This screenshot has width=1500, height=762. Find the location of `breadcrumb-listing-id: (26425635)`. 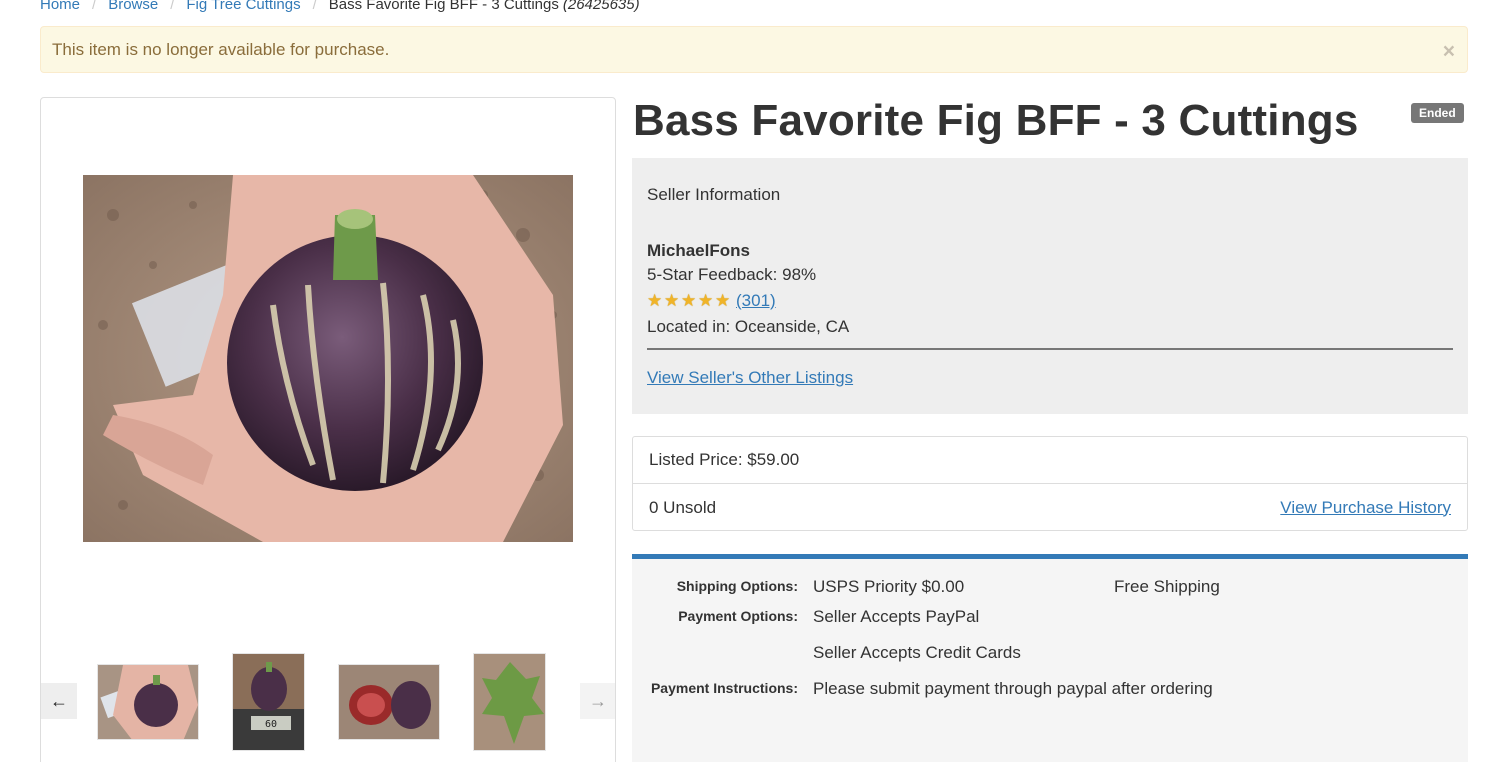

breadcrumb-listing-id: (26425635) is located at coordinates (601, 6).